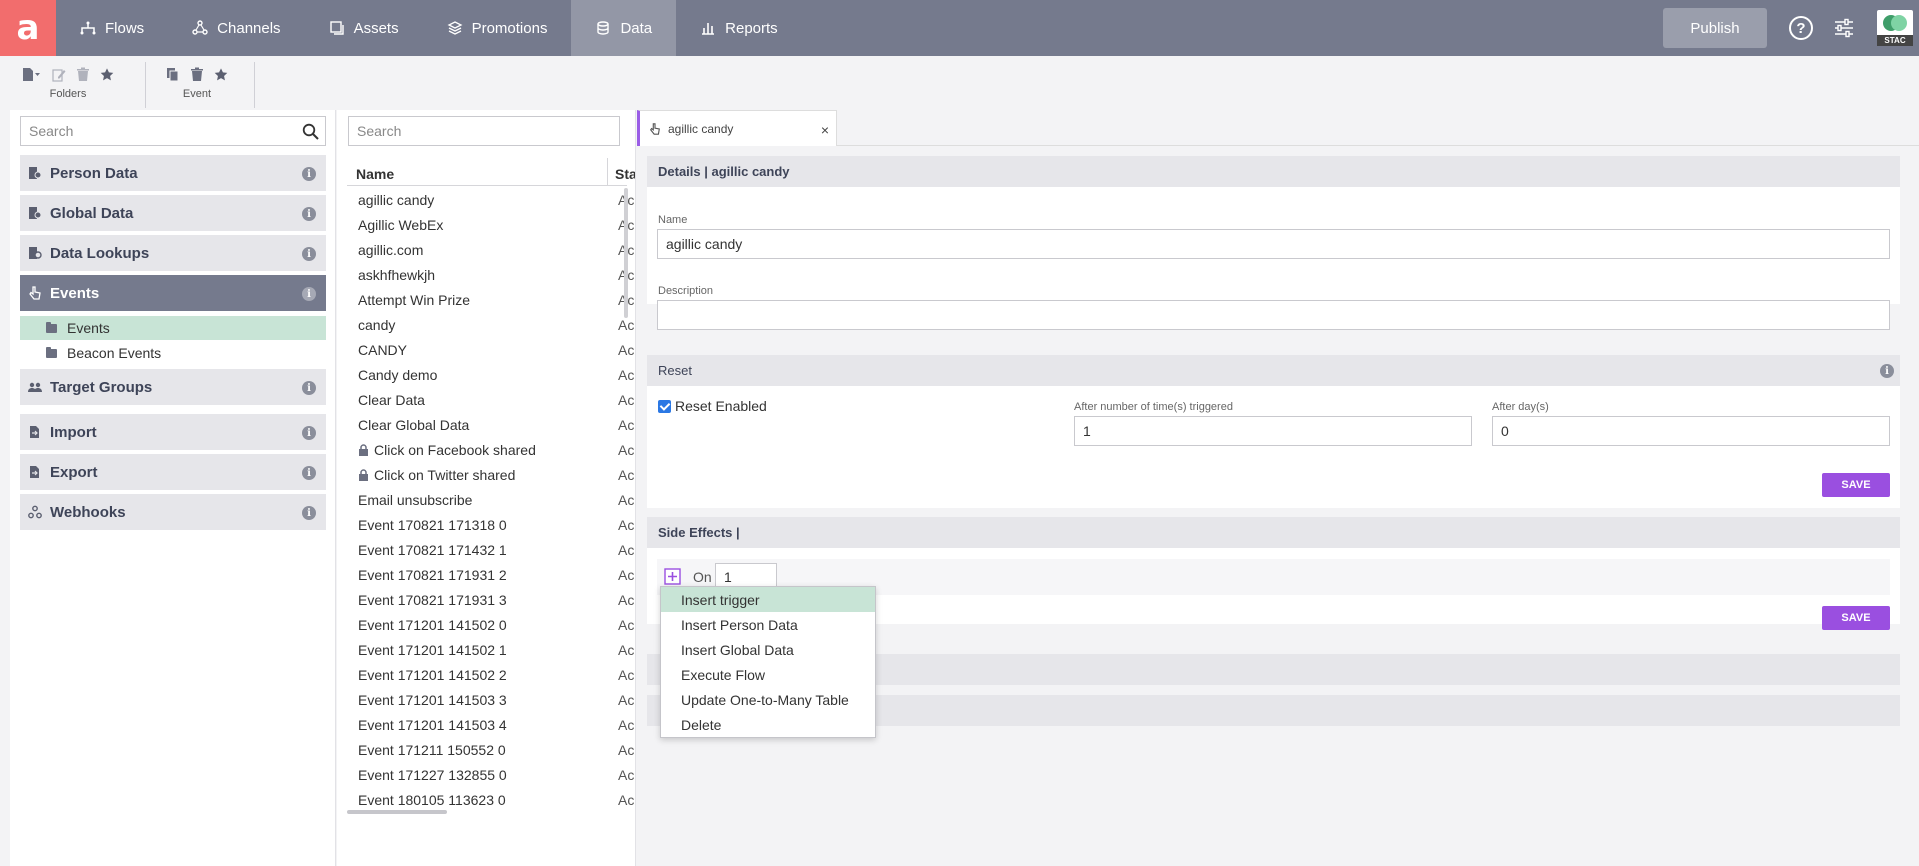 The height and width of the screenshot is (866, 1919). I want to click on table-row: Event 171227 132855 0 Ac, so click(491, 775).